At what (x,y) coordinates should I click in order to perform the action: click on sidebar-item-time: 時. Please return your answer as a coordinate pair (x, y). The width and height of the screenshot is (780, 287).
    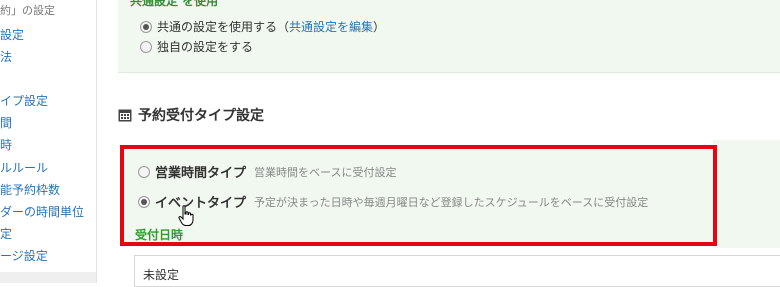
    Looking at the image, I should click on (6, 144).